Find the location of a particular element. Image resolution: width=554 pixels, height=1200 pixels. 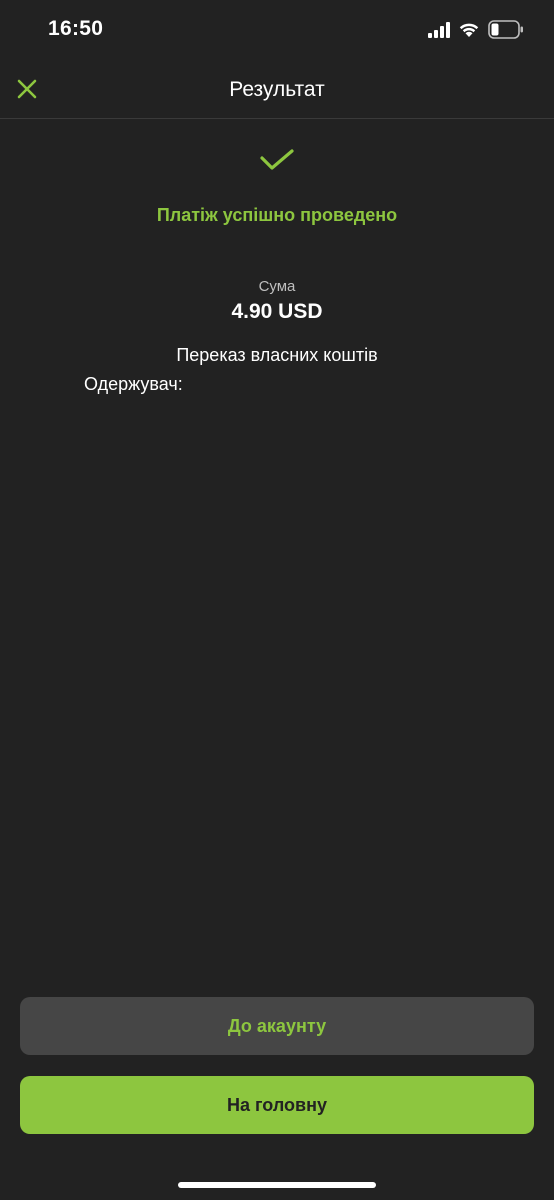

wifi-icon is located at coordinates (469, 30).